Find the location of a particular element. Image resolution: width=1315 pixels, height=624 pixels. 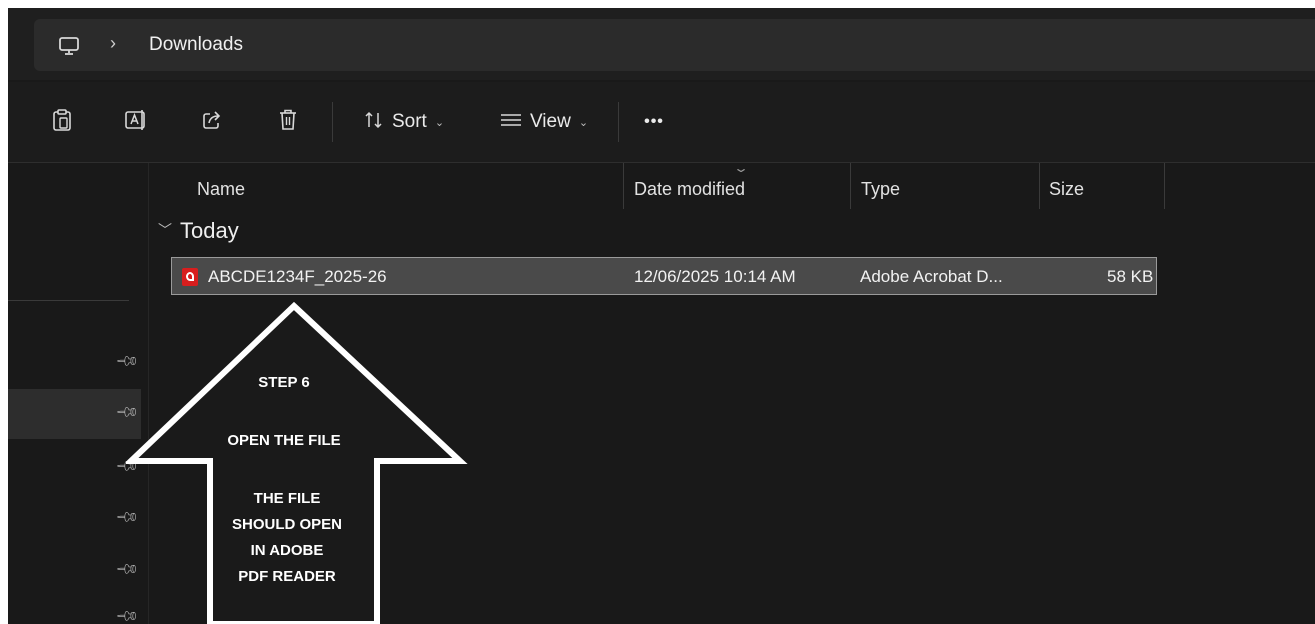

chevron-down-icon: ﹀ is located at coordinates (165, 230).